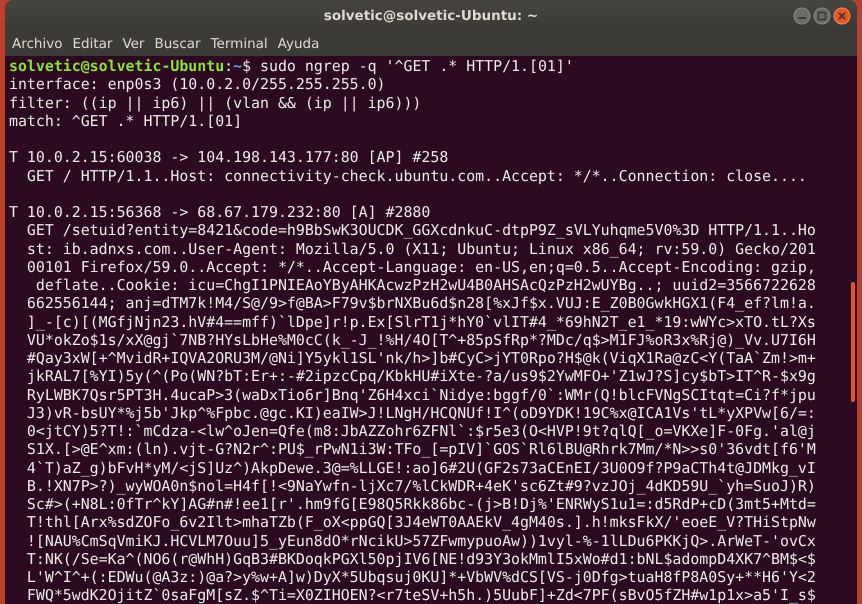 This screenshot has height=604, width=862. Describe the element at coordinates (229, 157) in the screenshot. I see `output-line: T 10.0.2.15:60038 -> 104.198.143.177:80 [AP] #258` at that location.